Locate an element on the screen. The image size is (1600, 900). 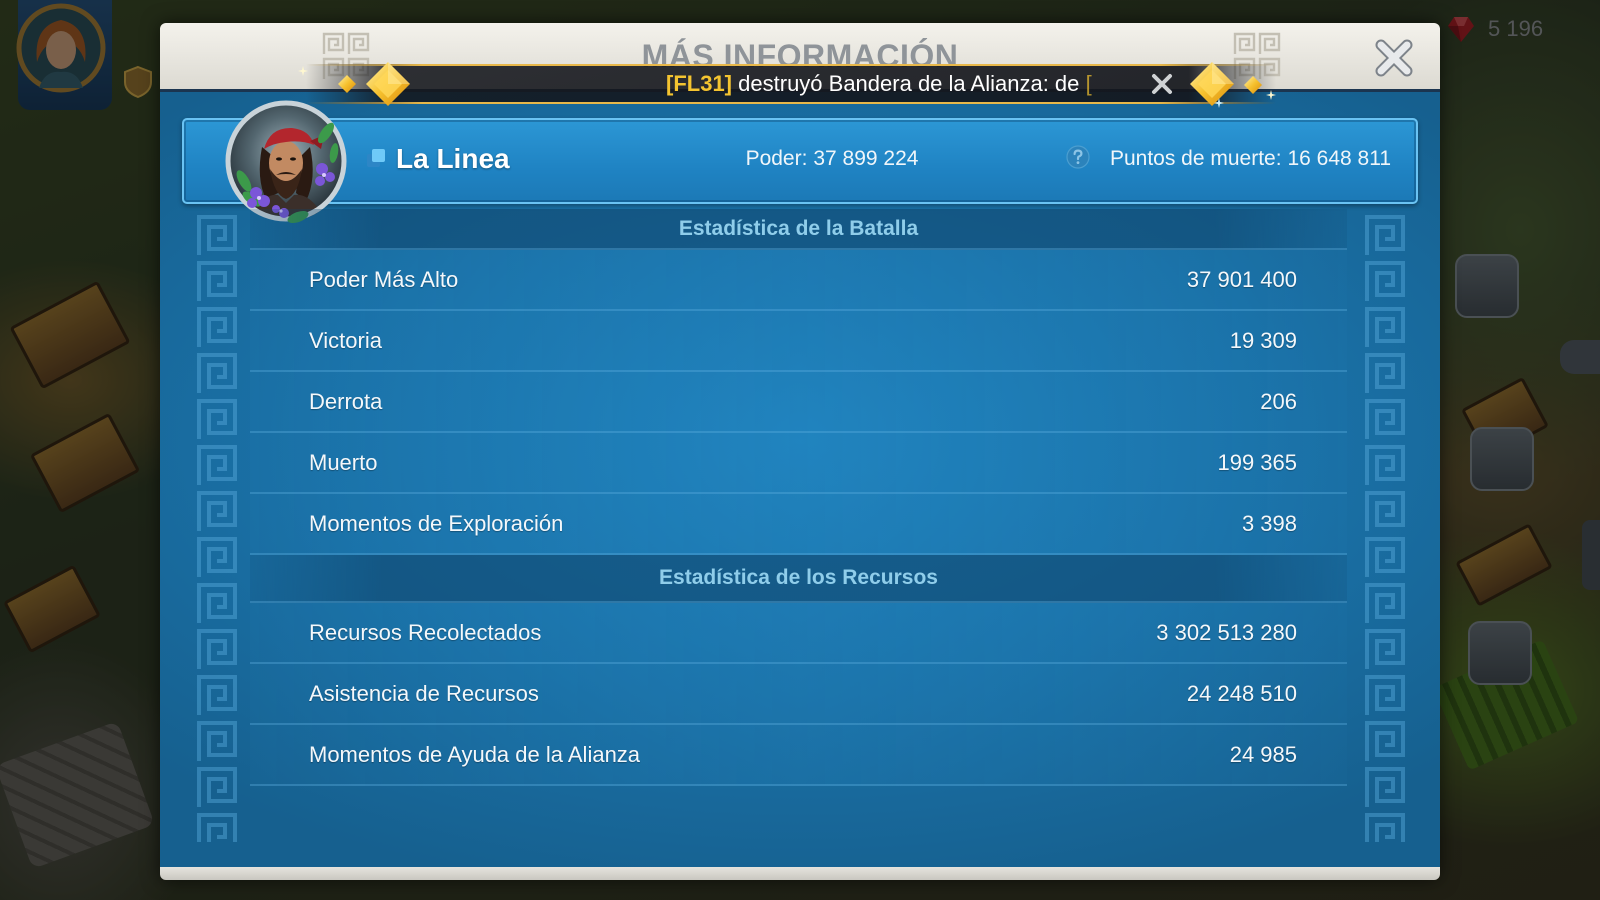
player-power: Poder: 37 899 224 is located at coordinates (832, 159).